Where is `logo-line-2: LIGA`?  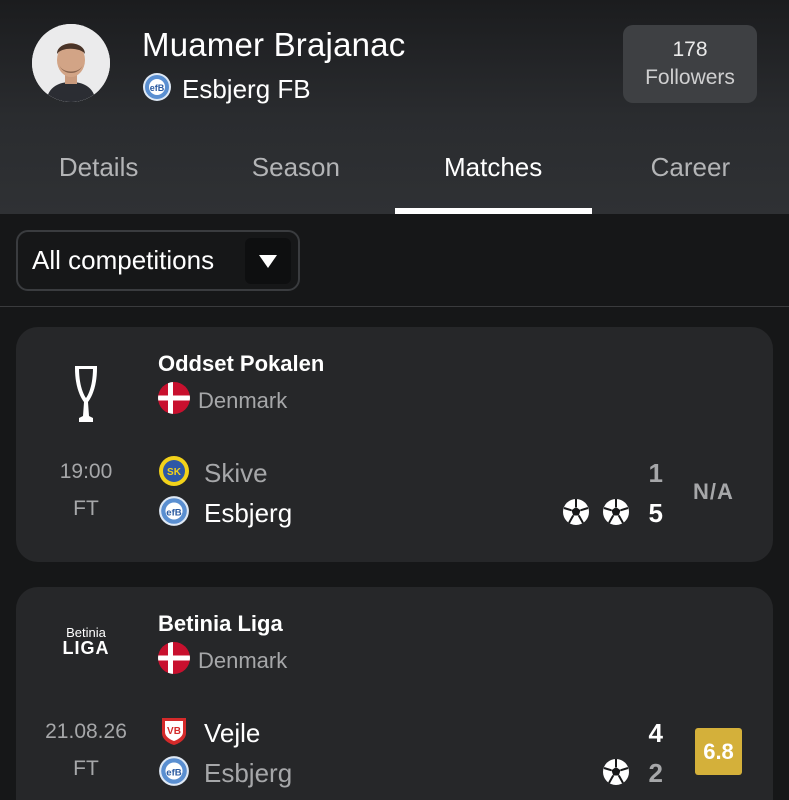 logo-line-2: LIGA is located at coordinates (86, 647).